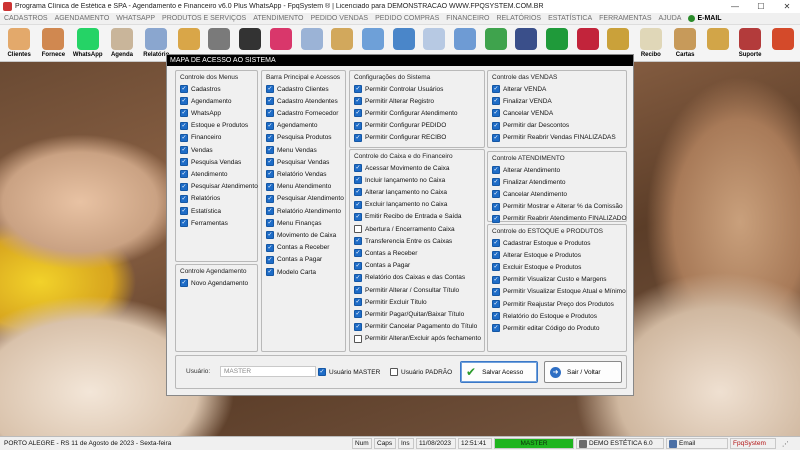 The width and height of the screenshot is (800, 450). What do you see at coordinates (402, 168) in the screenshot?
I see `checkbox-acessar-movimento-de-caixa: ✓ Acessar Movimento de Caixa` at bounding box center [402, 168].